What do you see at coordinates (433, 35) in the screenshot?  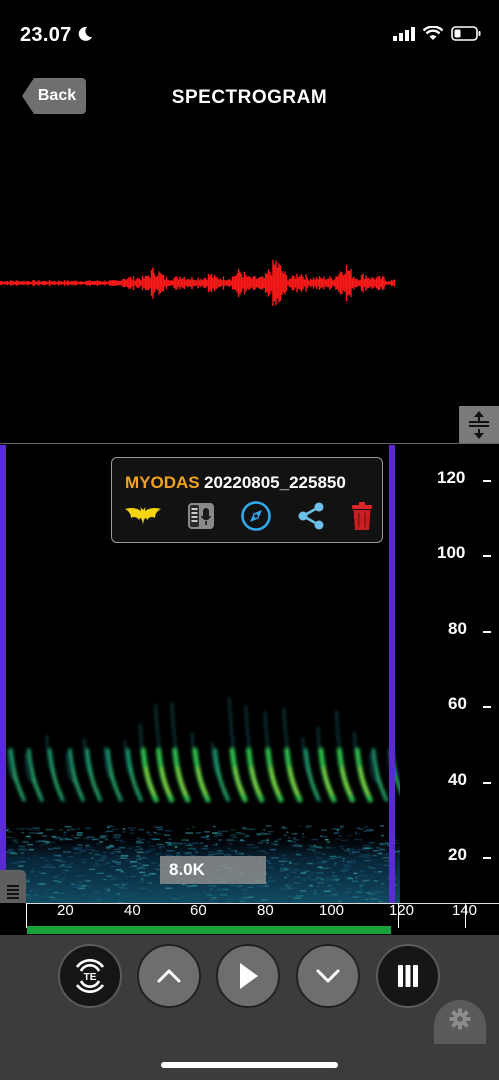 I see `wifi-icon` at bounding box center [433, 35].